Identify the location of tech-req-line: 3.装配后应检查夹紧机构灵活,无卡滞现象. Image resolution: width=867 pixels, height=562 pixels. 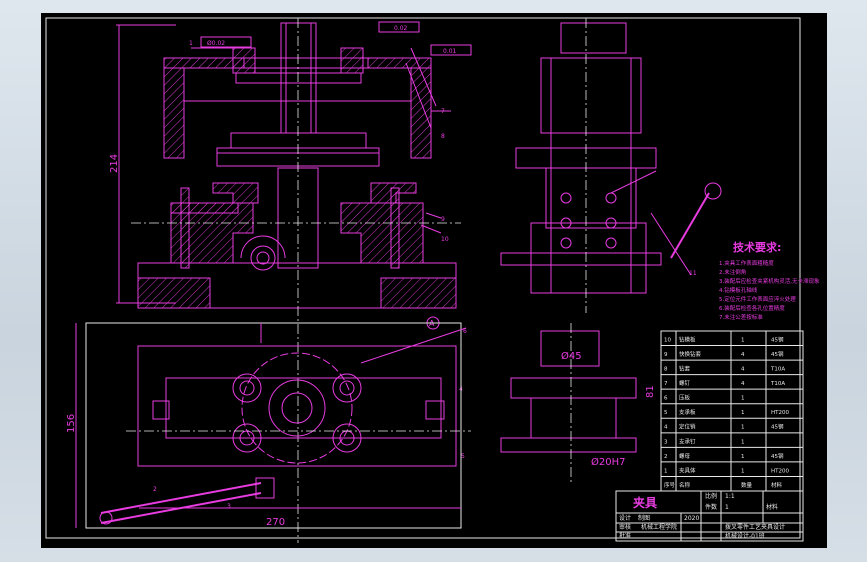
(769, 281).